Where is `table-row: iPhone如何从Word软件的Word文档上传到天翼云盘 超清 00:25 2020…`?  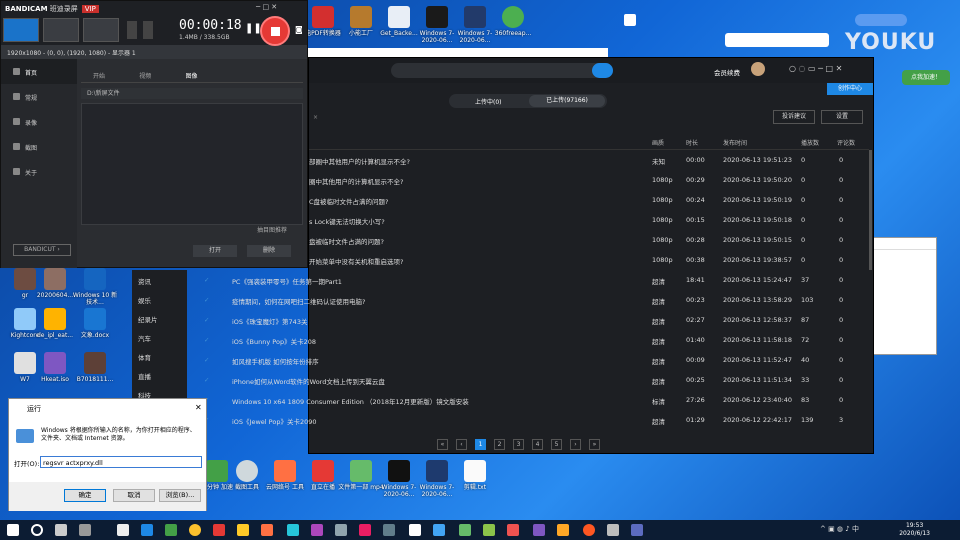 table-row: iPhone如何从Word软件的Word文档上传到天翼云盘 超清 00:25 2020… is located at coordinates (536, 380).